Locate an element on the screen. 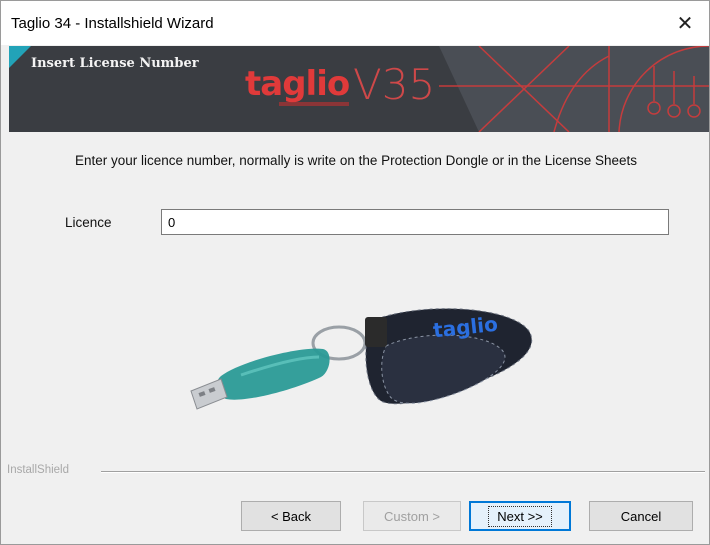  footer-separator is located at coordinates (403, 472).